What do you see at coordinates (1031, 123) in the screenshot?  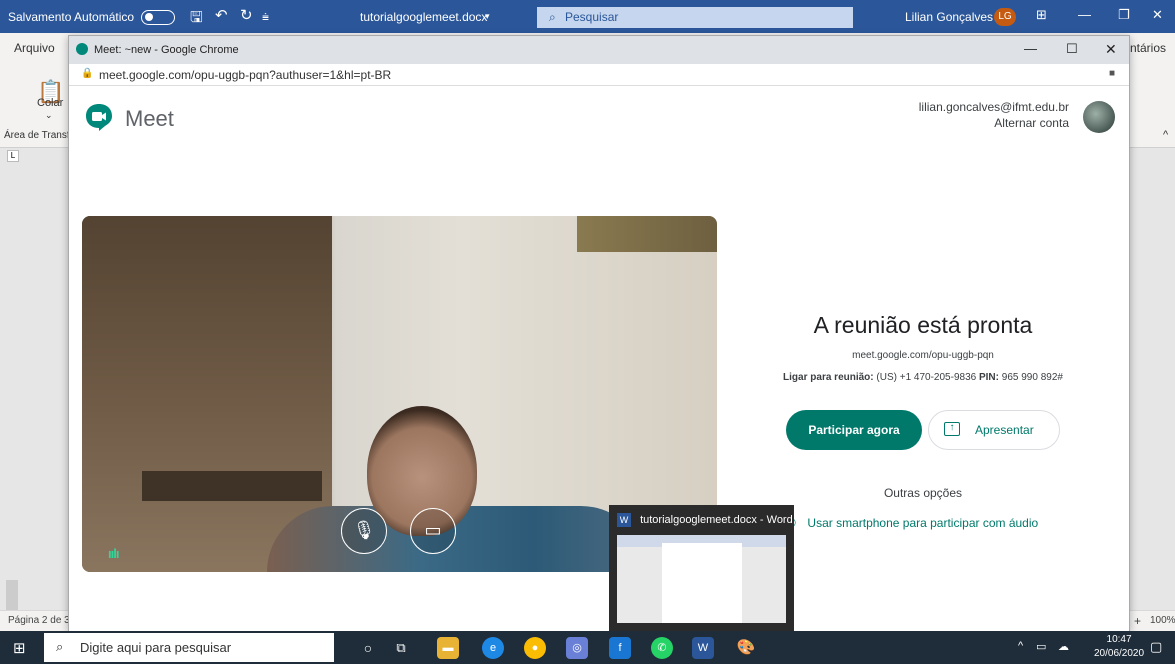 I see `switch-account-link: Alternar conta` at bounding box center [1031, 123].